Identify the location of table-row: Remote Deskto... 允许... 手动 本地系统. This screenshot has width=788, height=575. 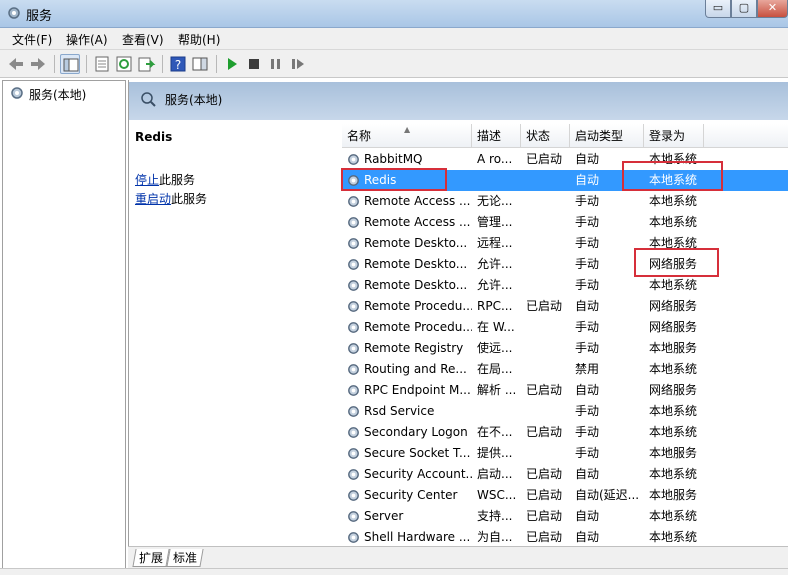
(565, 285).